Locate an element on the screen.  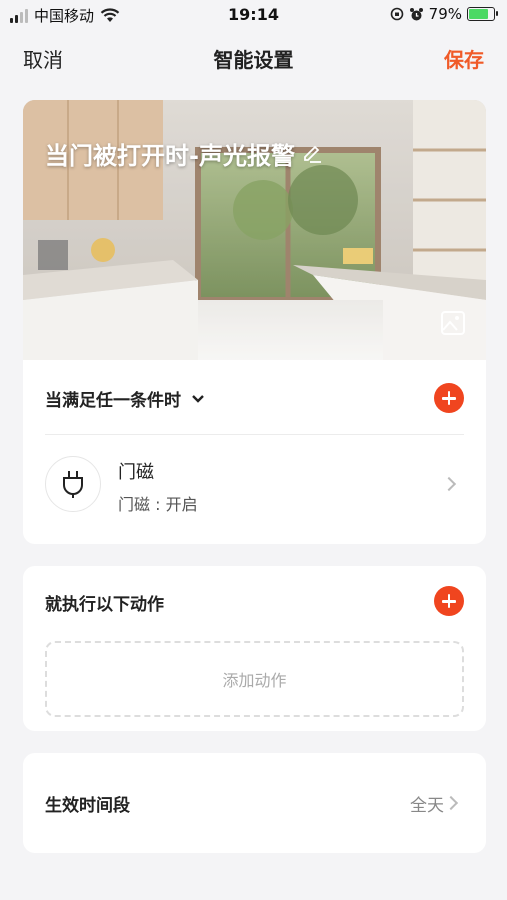
add-action-button: 添加动作 is located at coordinates (254, 679).